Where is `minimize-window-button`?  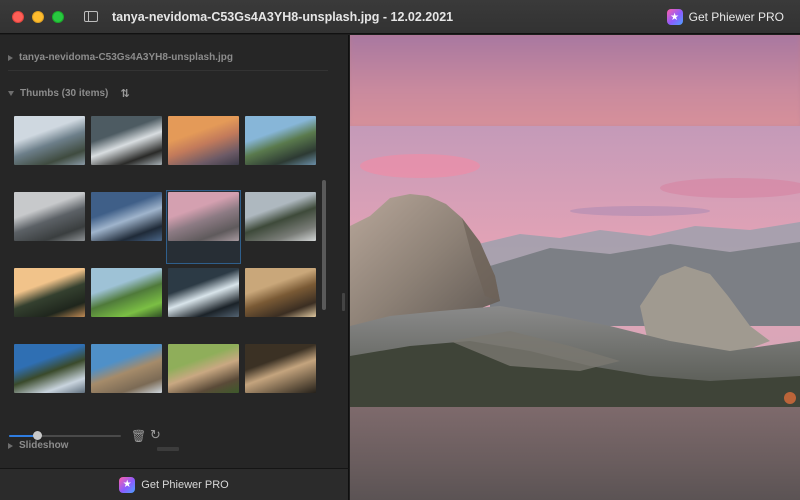 minimize-window-button is located at coordinates (38, 16).